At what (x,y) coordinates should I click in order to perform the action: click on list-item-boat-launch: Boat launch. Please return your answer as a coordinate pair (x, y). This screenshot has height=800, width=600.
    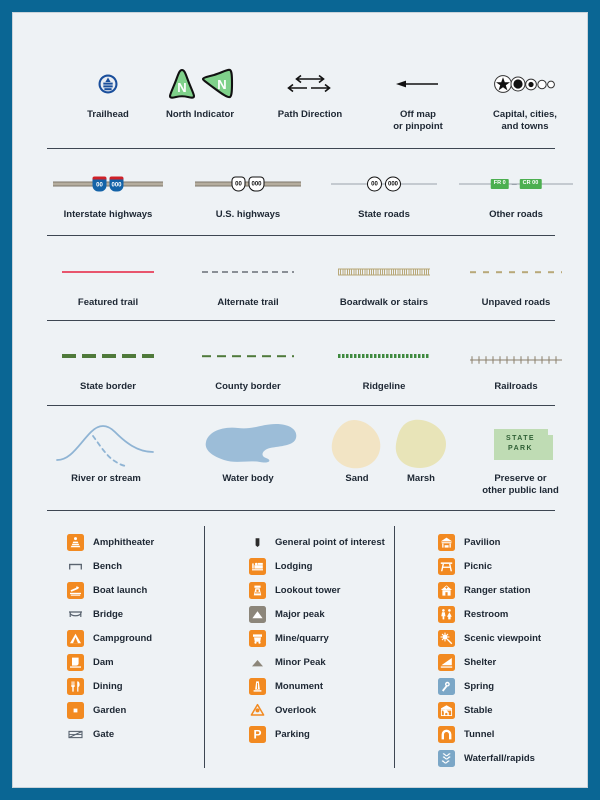
    Looking at the image, I should click on (107, 590).